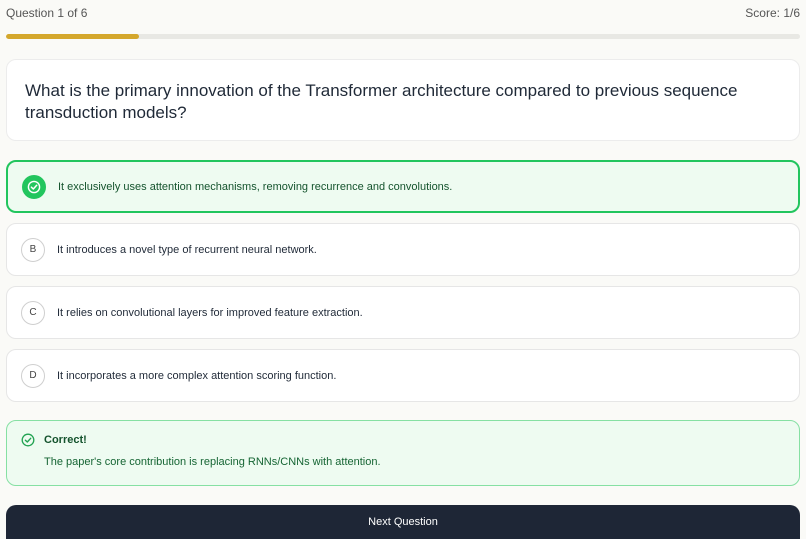 This screenshot has height=539, width=806. What do you see at coordinates (28, 440) in the screenshot?
I see `check-circle-icon` at bounding box center [28, 440].